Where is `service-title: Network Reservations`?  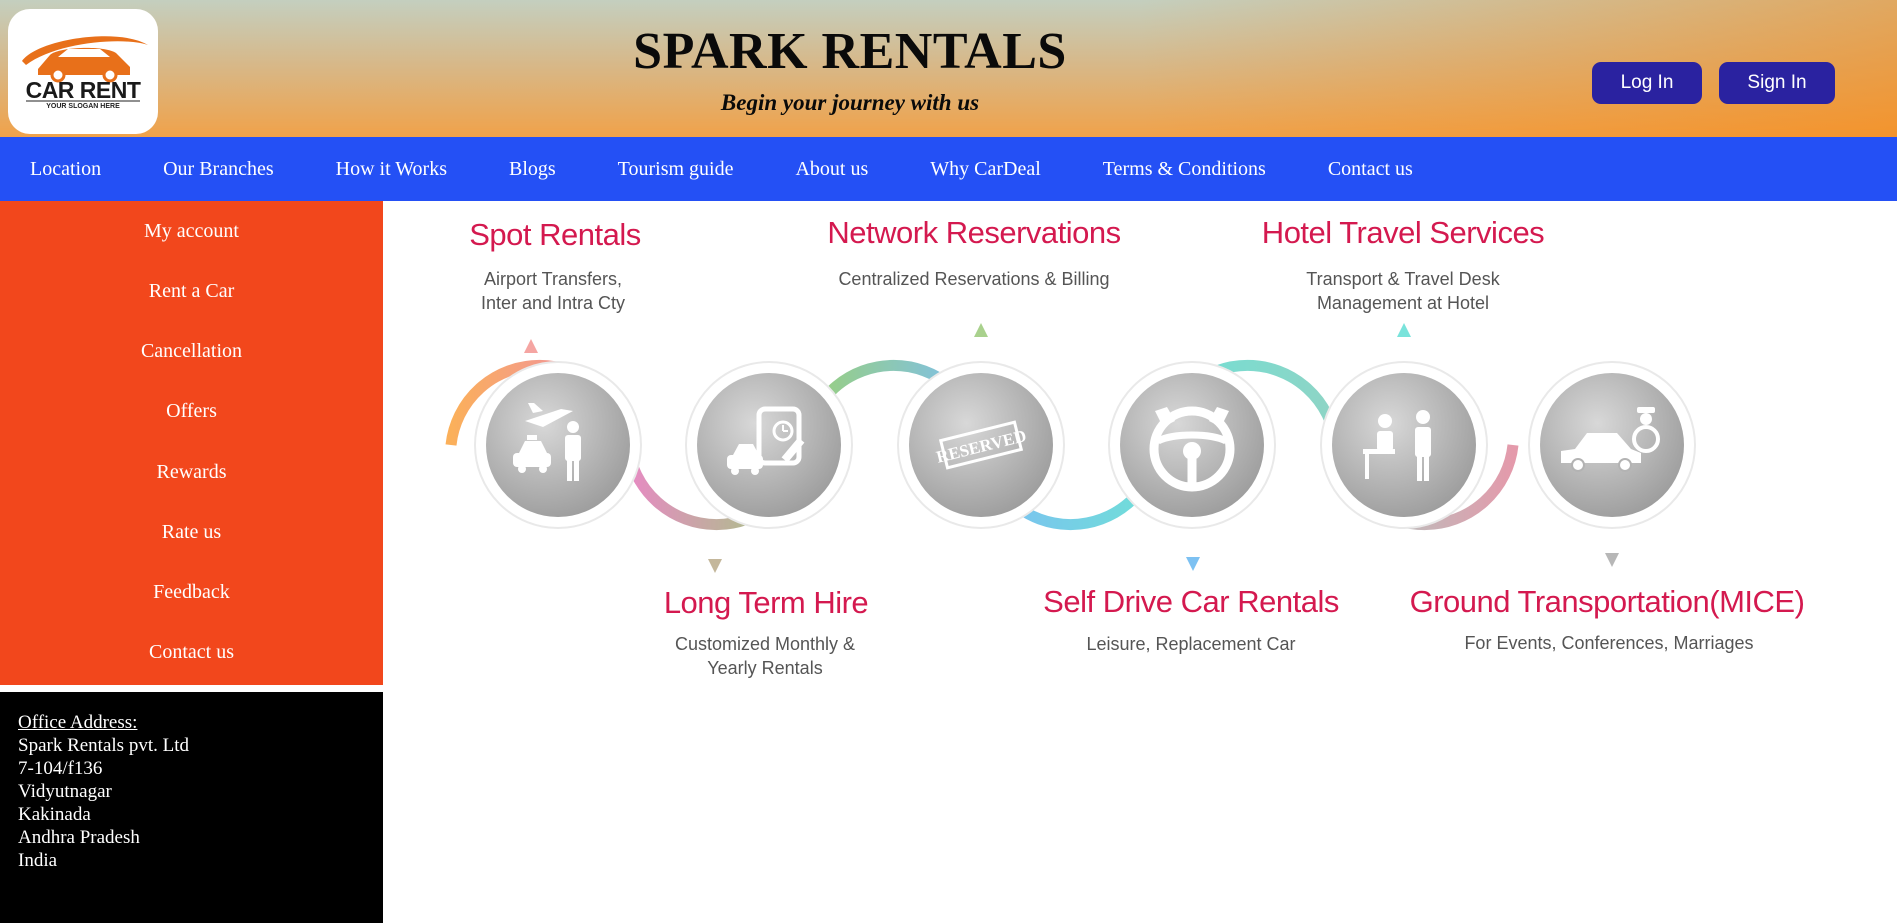
service-title: Network Reservations is located at coordinates (974, 232).